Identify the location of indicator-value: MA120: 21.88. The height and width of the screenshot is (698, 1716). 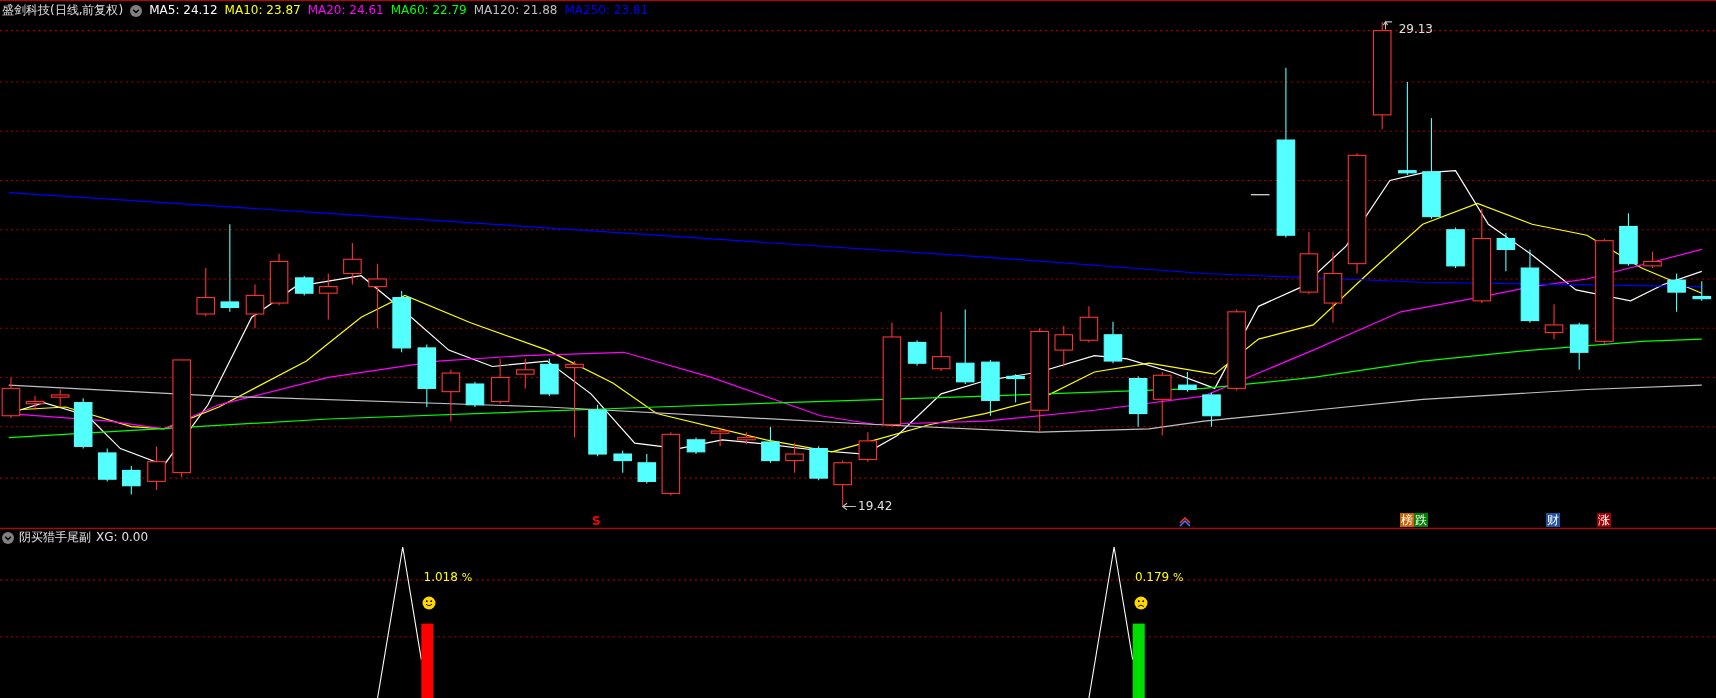
(515, 10).